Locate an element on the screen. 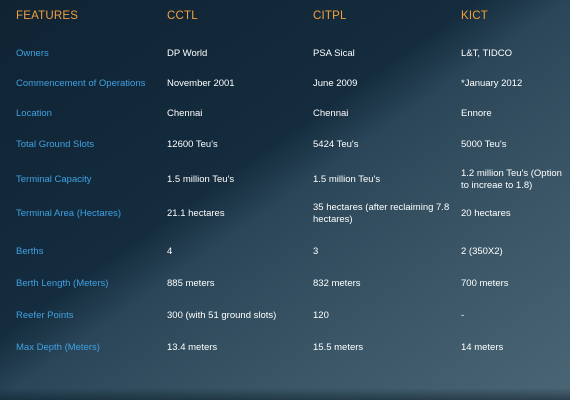 The width and height of the screenshot is (570, 400). bottom-shade is located at coordinates (285, 394).